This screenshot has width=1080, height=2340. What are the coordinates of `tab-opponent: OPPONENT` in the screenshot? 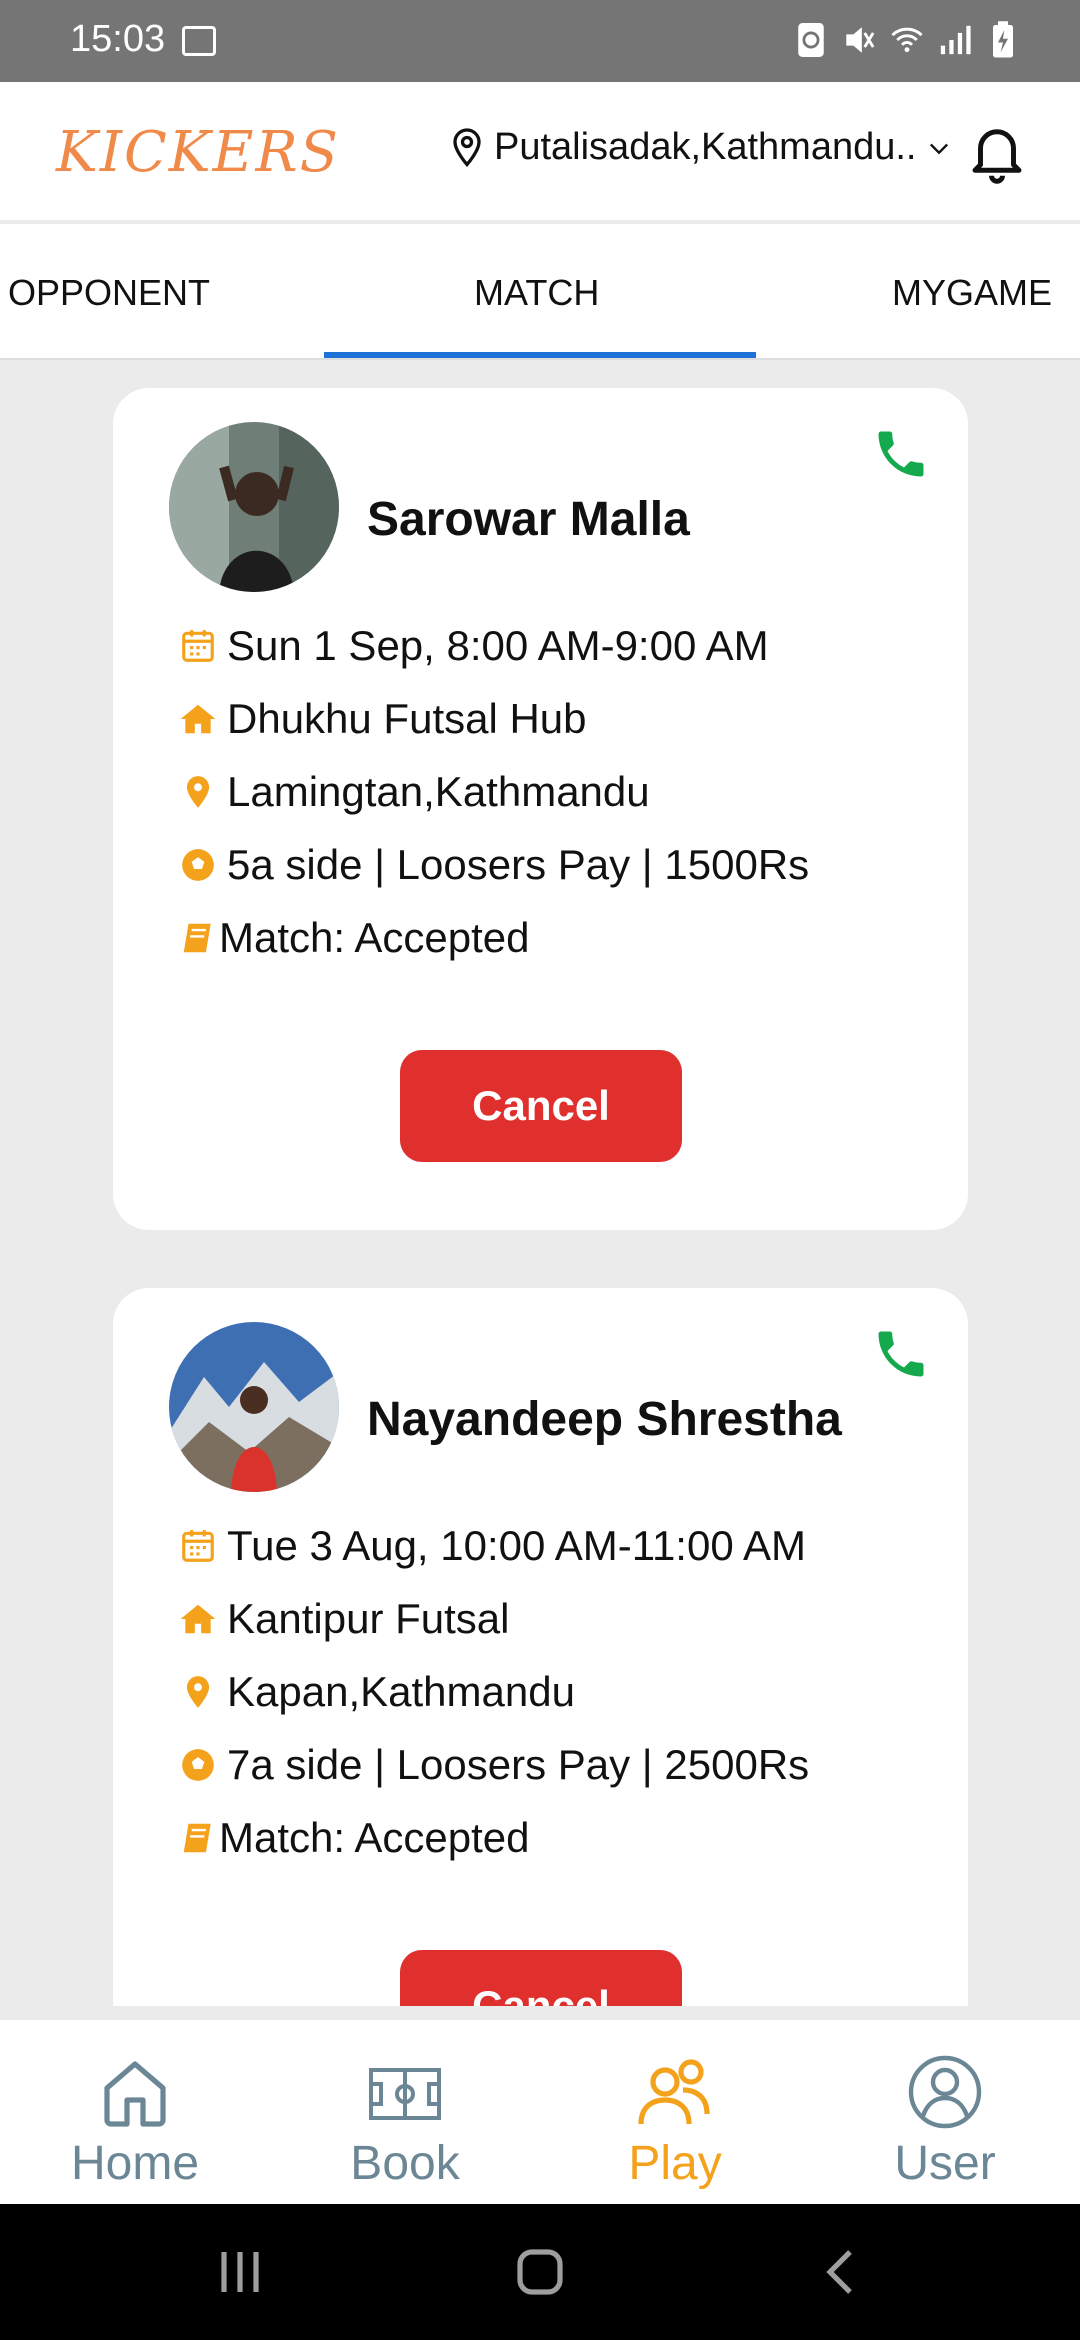 It's located at (109, 293).